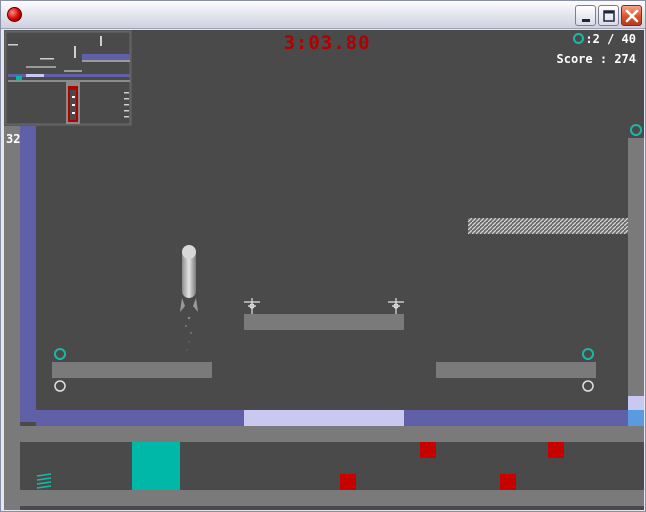 Image resolution: width=646 pixels, height=512 pixels. I want to click on right-wall-blue, so click(636, 418).